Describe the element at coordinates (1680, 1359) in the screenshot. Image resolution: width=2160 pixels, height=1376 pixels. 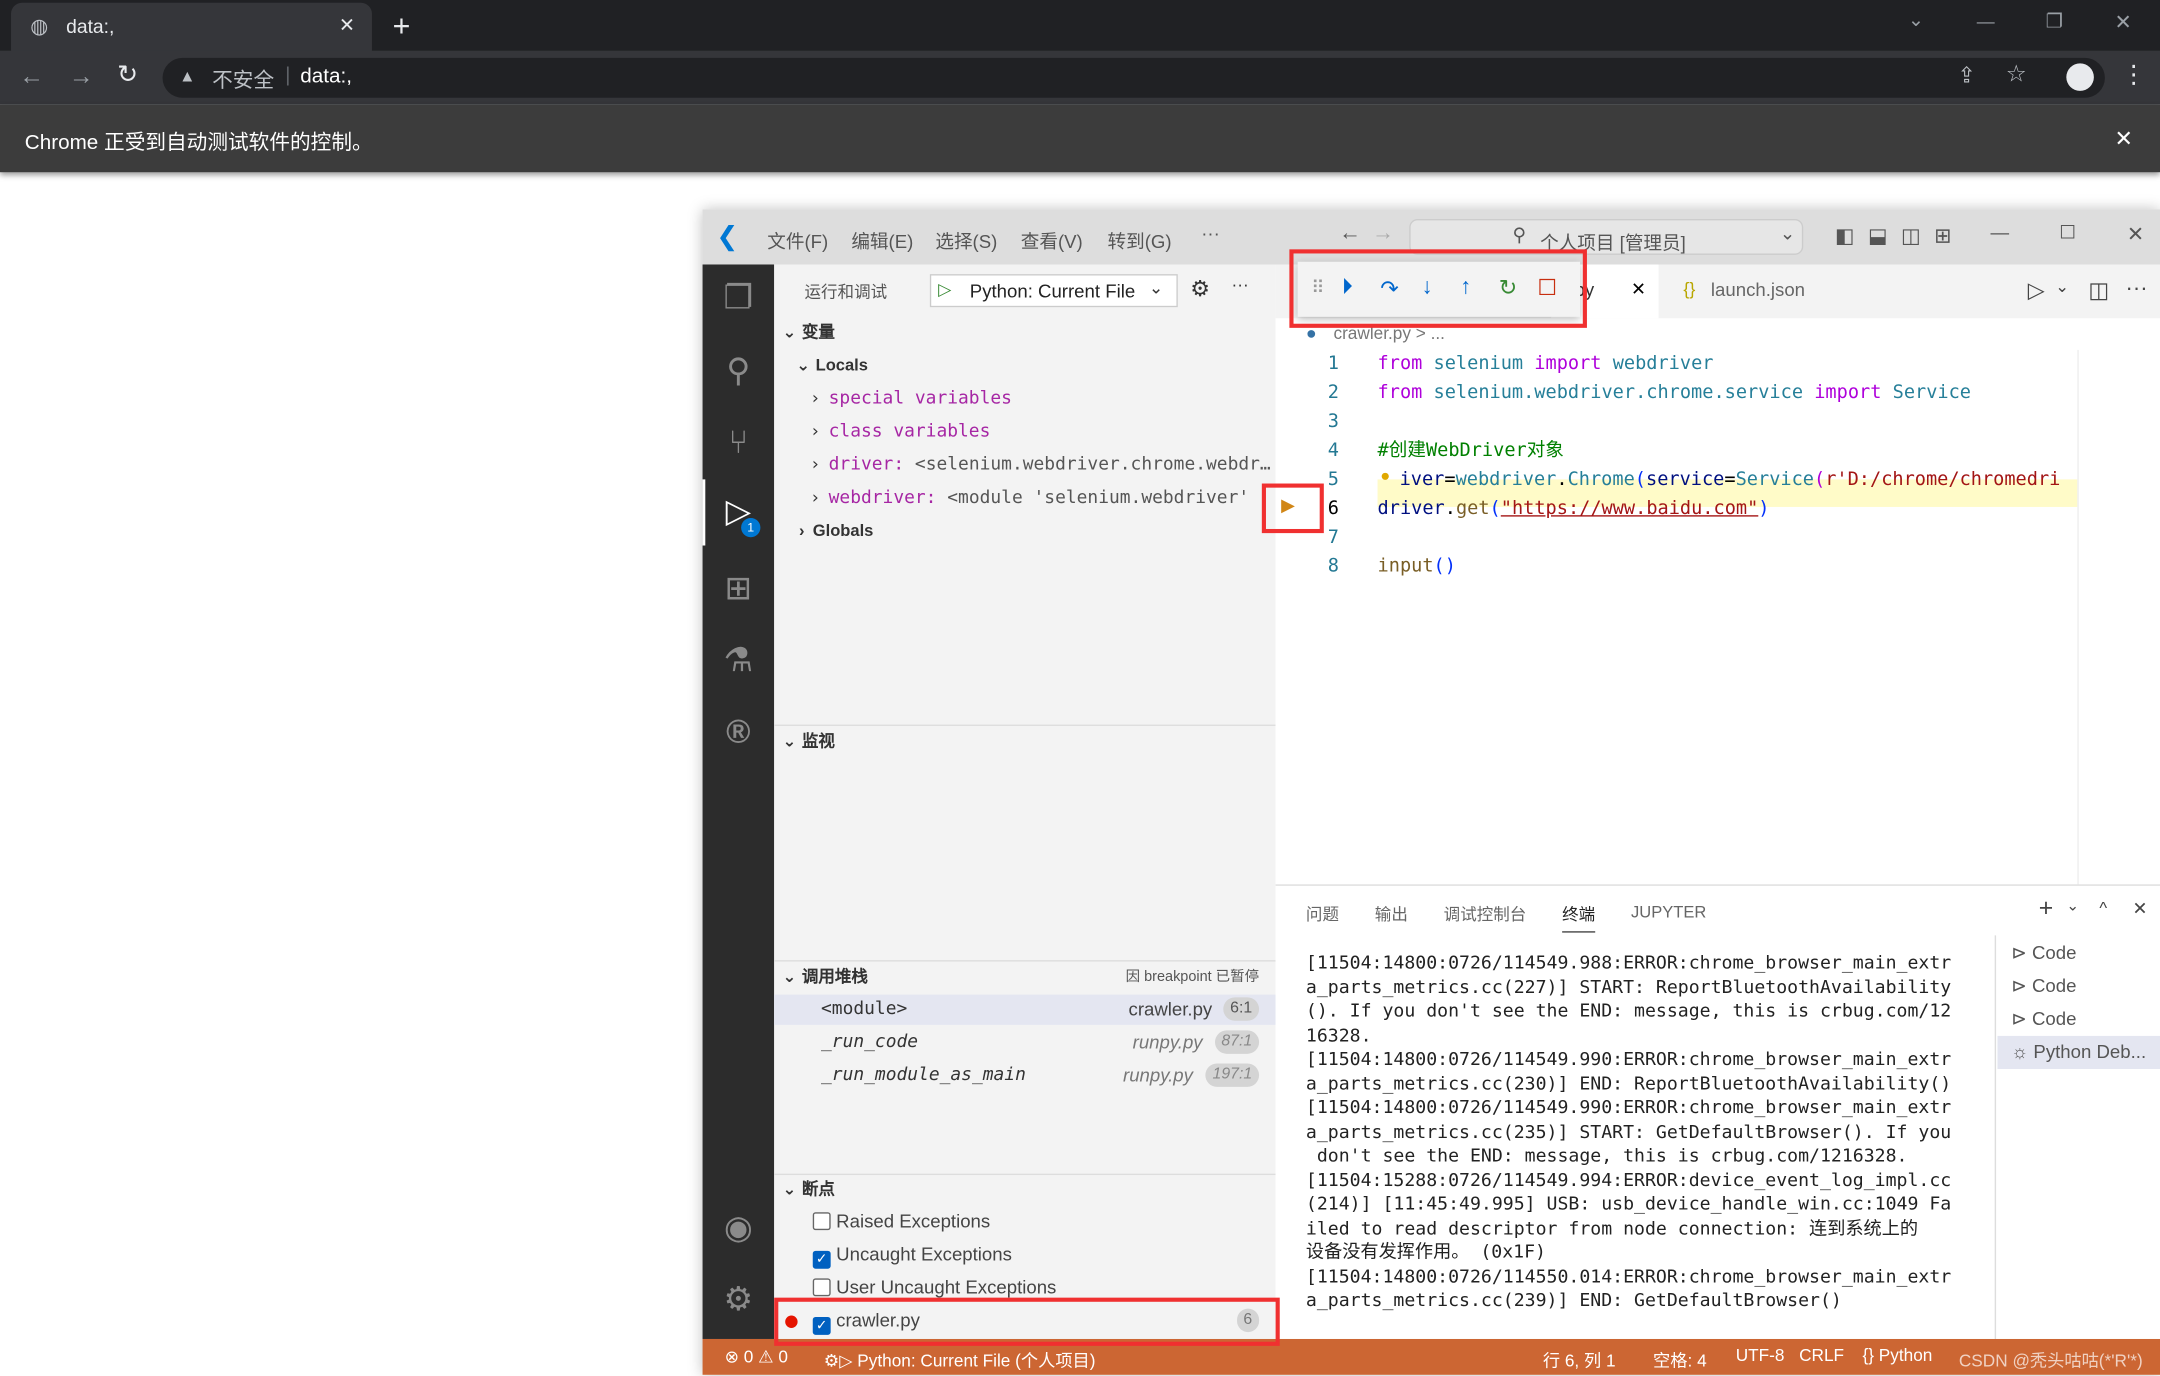
I see `indentation: 空格: 4` at that location.